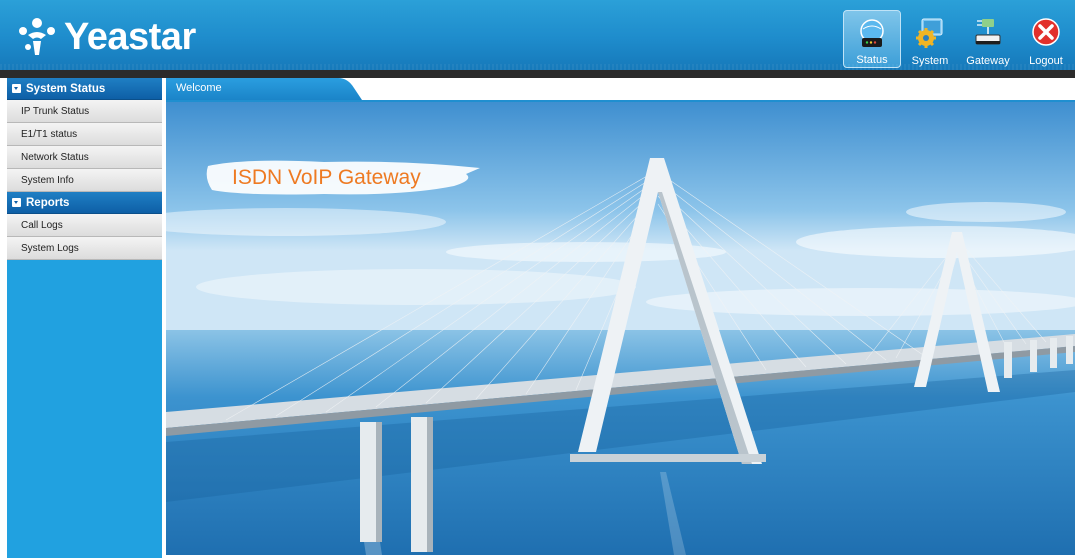  What do you see at coordinates (48, 202) in the screenshot?
I see `sidebar-section-title: Reports` at bounding box center [48, 202].